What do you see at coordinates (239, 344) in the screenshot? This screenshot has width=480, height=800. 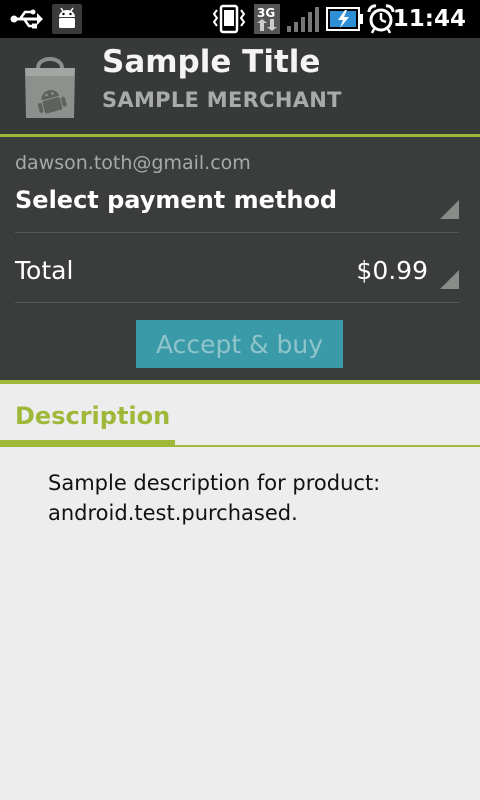 I see `accept-buy-button: Accept & buy` at bounding box center [239, 344].